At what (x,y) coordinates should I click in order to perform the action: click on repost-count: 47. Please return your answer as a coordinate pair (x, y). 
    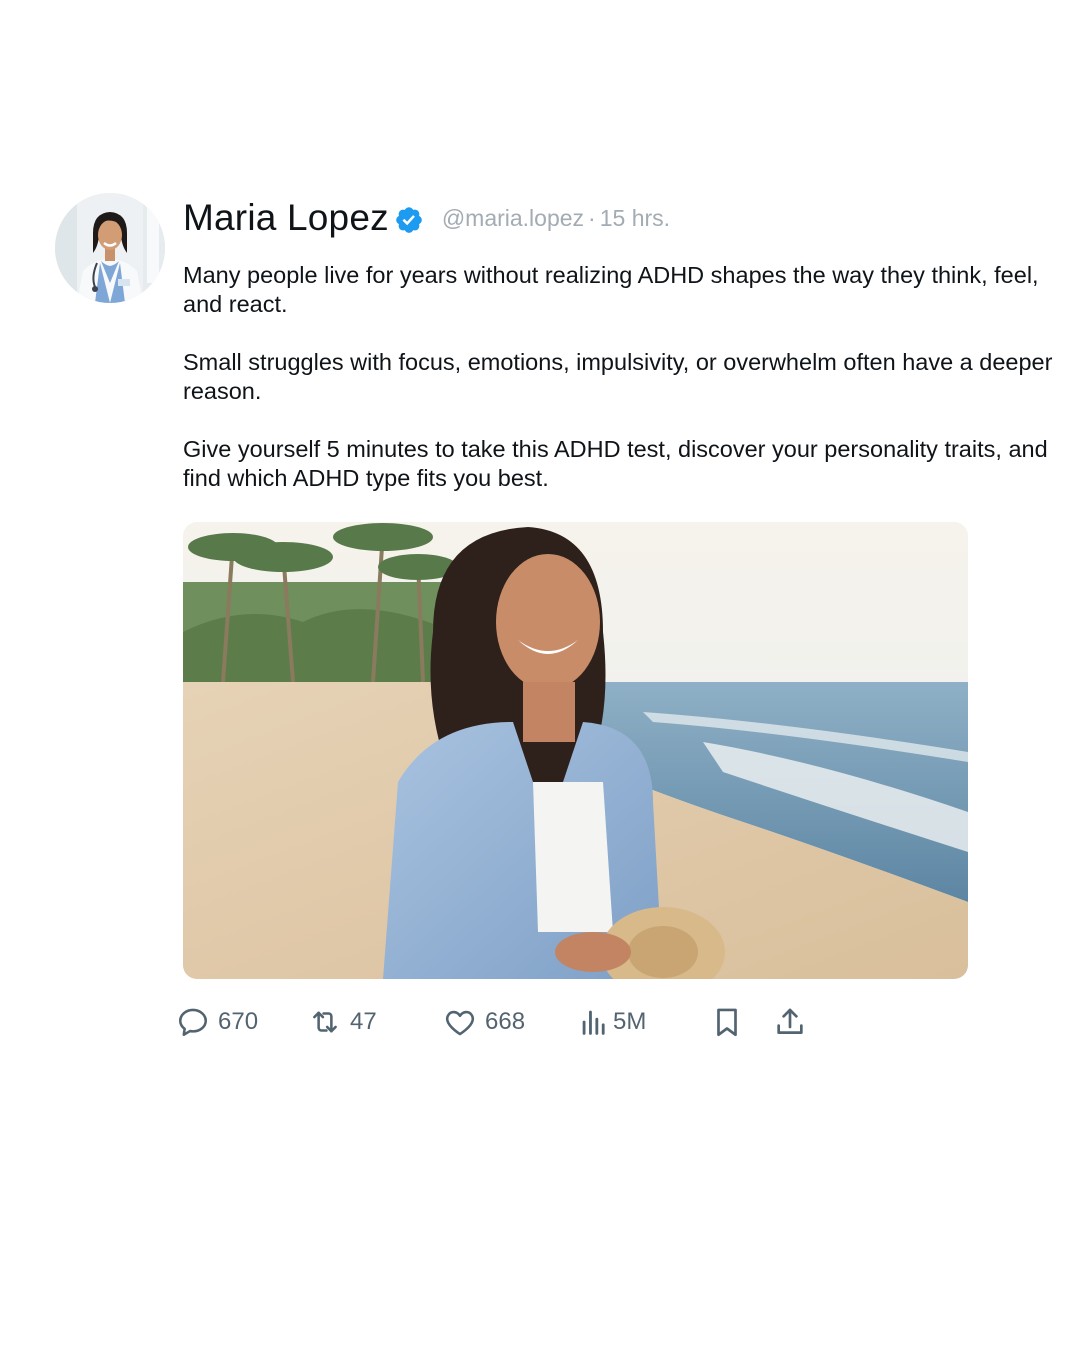
    Looking at the image, I should click on (363, 1021).